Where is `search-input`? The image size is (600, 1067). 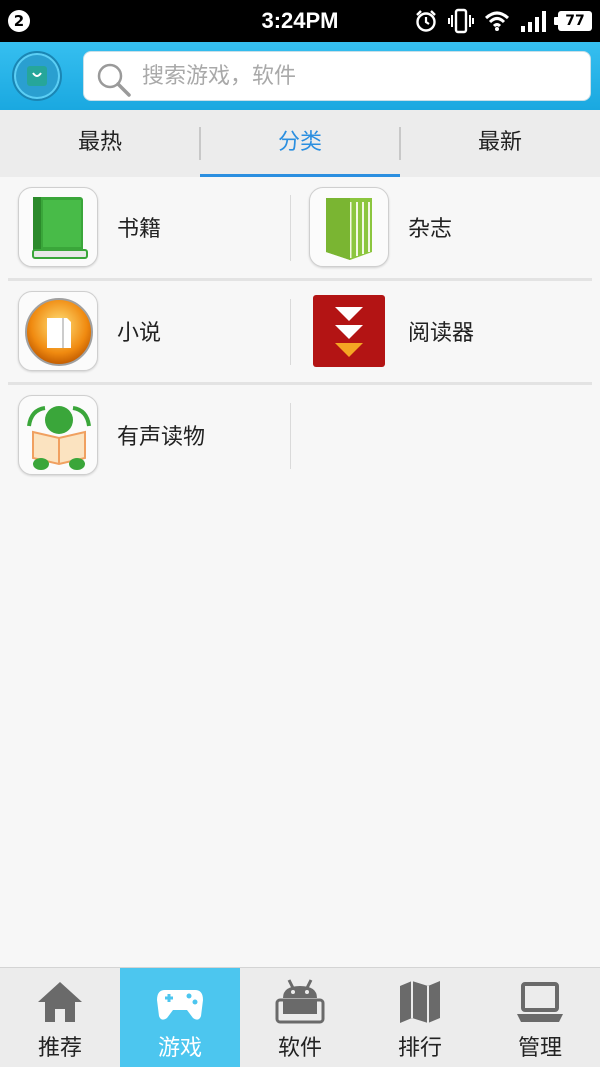 search-input is located at coordinates (357, 76).